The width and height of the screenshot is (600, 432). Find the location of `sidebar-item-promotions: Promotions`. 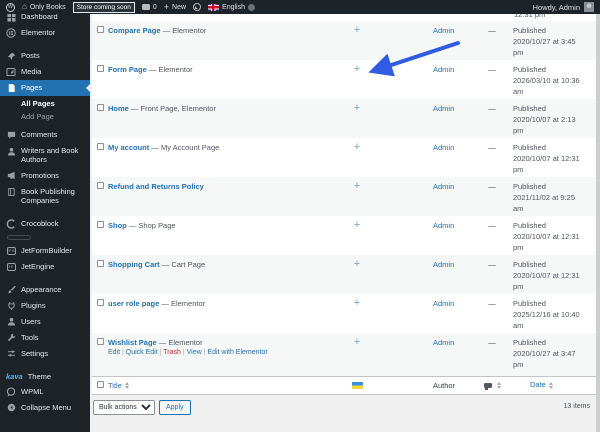

sidebar-item-promotions: Promotions is located at coordinates (45, 176).